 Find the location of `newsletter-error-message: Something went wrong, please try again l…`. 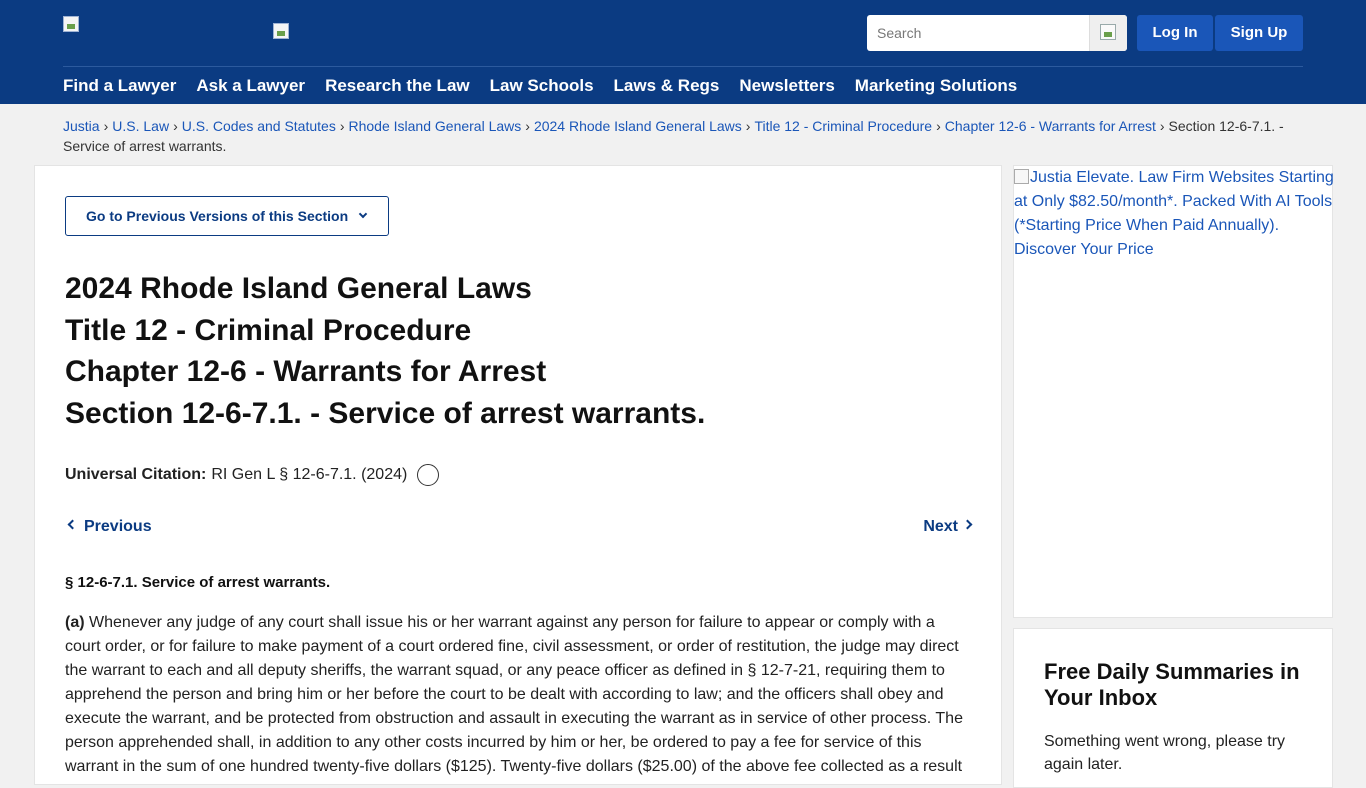

newsletter-error-message: Something went wrong, please try again l… is located at coordinates (1165, 753).